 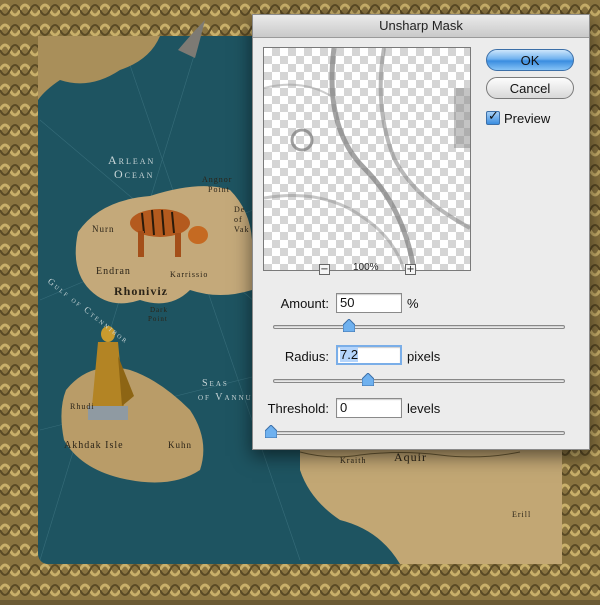 What do you see at coordinates (493, 117) in the screenshot?
I see `preview-checkbox` at bounding box center [493, 117].